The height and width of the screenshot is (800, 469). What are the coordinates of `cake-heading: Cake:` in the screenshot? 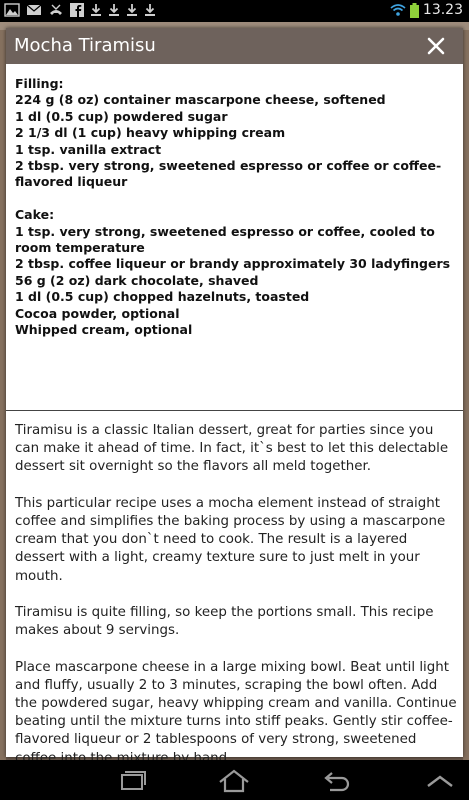 It's located at (35, 215).